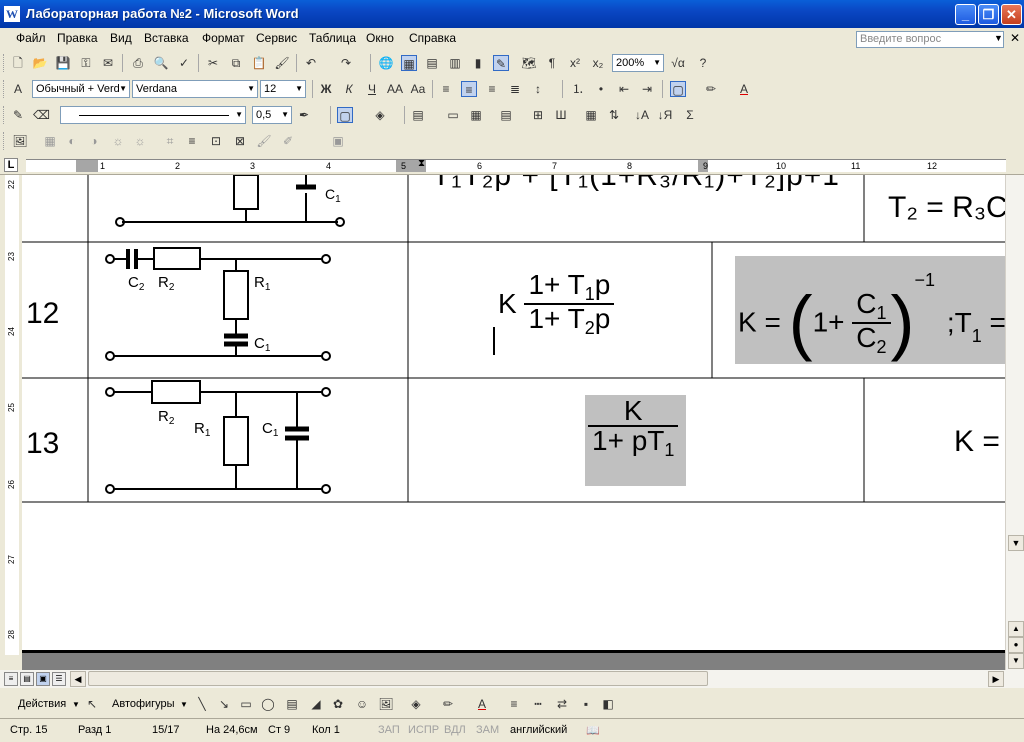  Describe the element at coordinates (346, 63) in the screenshot. I see `redo-icon: ↷` at that location.